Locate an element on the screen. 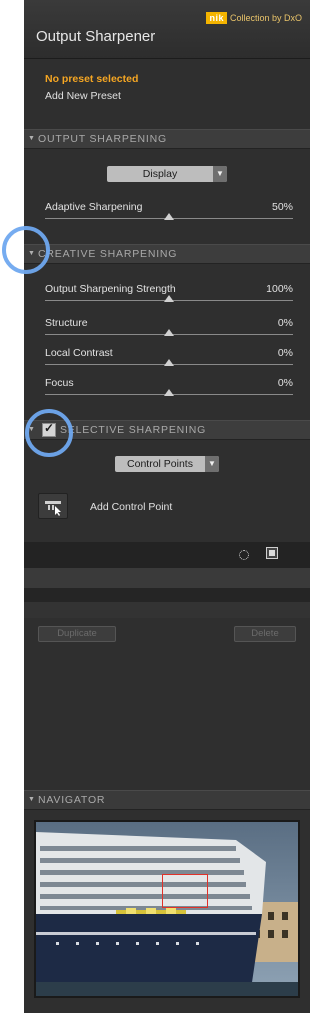  local-contrast-slider: Local Contrast 0% is located at coordinates (169, 359).